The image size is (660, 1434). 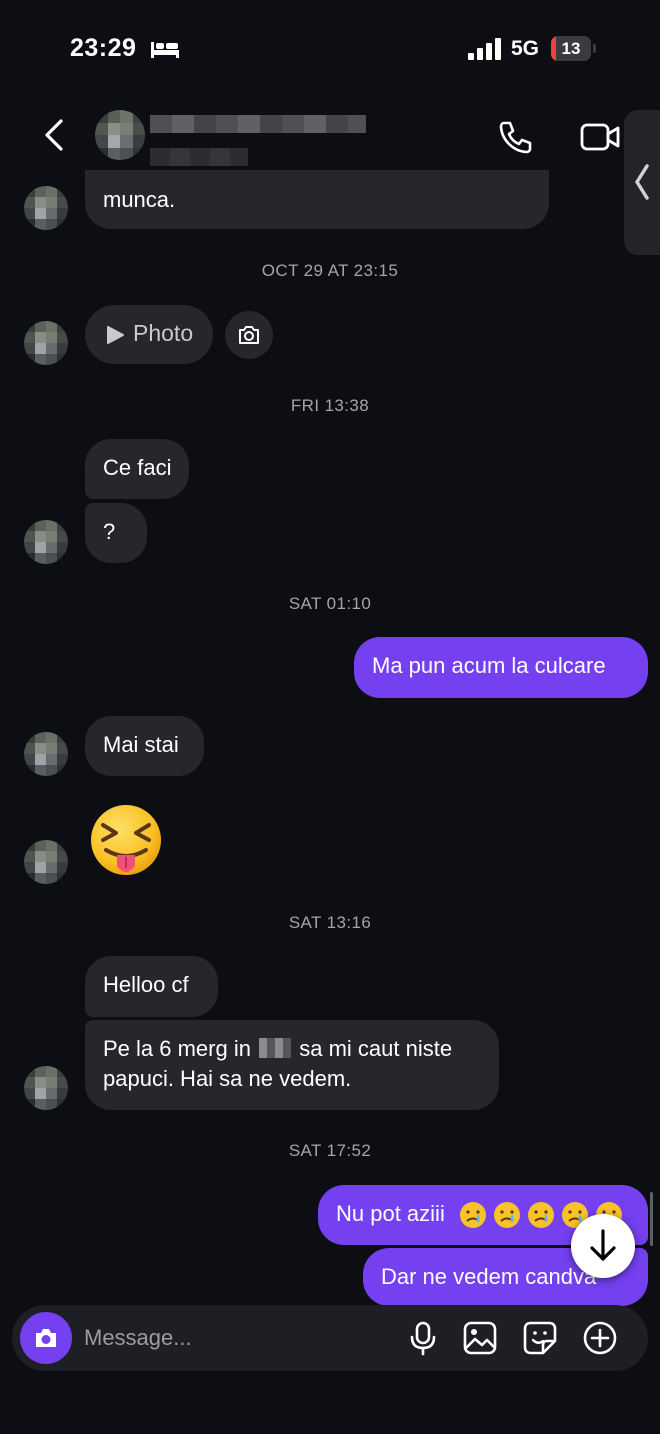 I want to click on message-bubble-outgoing: Ma pun acum la culcare, so click(x=501, y=667).